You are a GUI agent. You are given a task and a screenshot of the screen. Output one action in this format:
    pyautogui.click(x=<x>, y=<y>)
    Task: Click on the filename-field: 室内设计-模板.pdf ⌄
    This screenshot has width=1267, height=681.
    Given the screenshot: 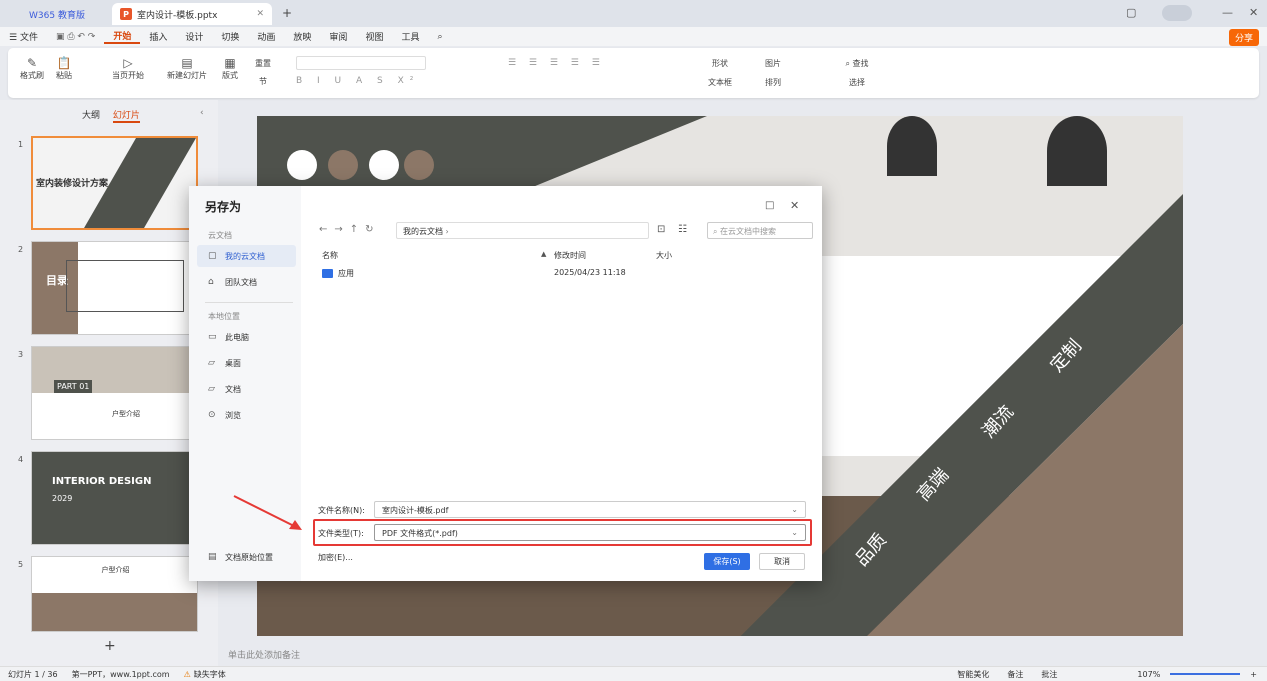 What is the action you would take?
    pyautogui.click(x=590, y=509)
    